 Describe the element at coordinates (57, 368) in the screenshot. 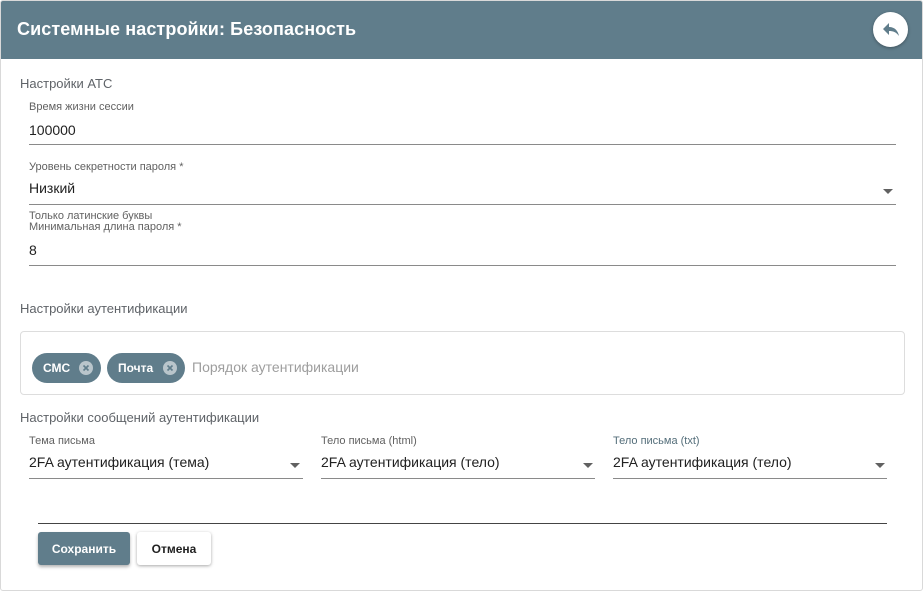

I see `chip-sms-label: СМС` at that location.